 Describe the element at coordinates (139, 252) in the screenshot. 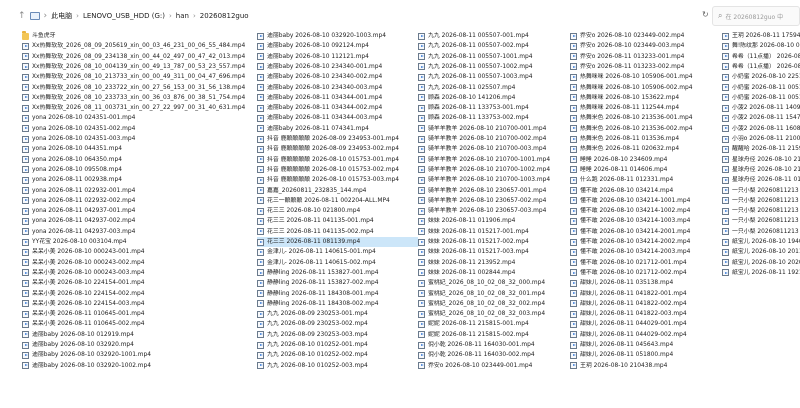

I see `file-item: 呆呆小美 2026-08-10 000243-001.mp4` at that location.